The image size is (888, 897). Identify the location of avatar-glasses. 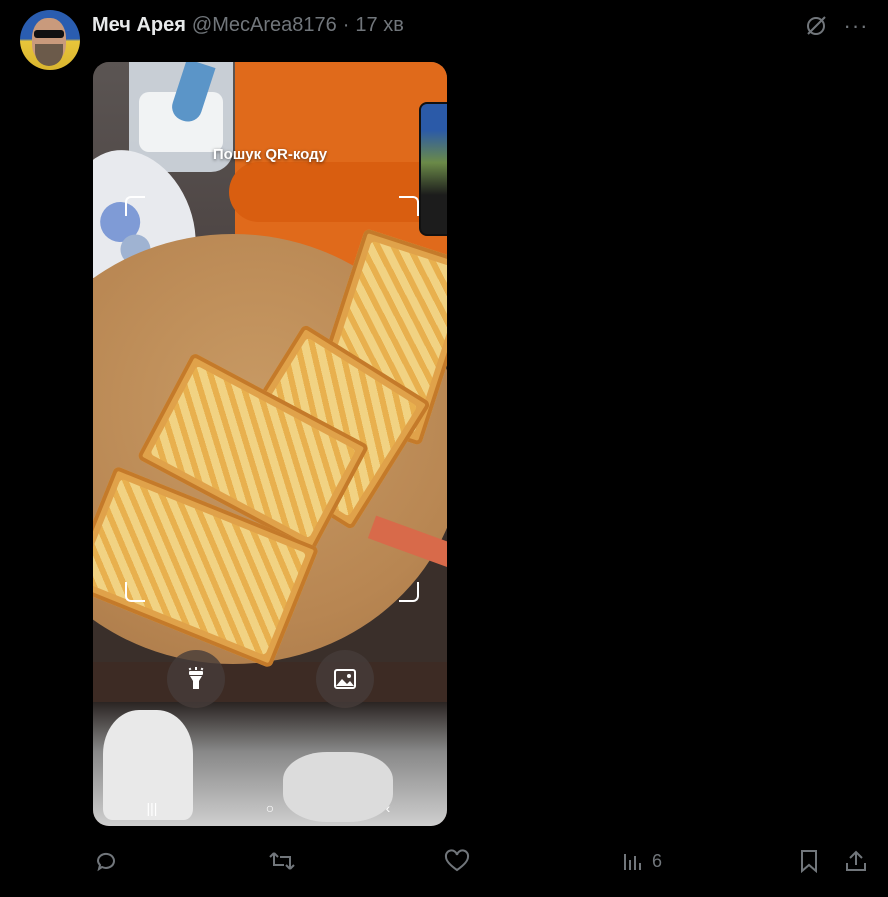
(49, 34).